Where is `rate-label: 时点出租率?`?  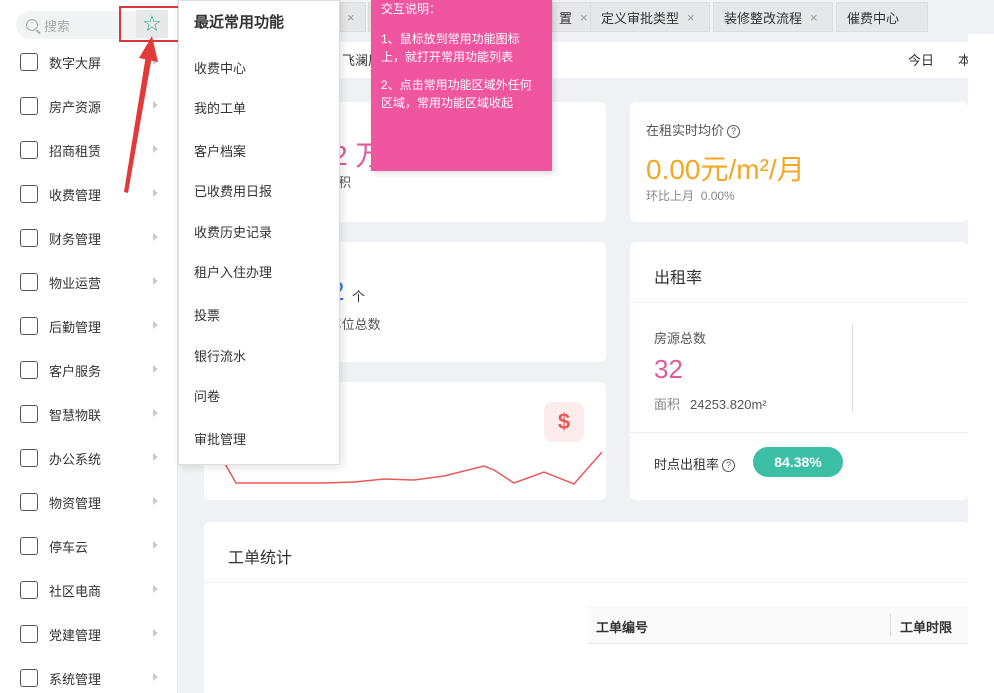
rate-label: 时点出租率? is located at coordinates (695, 463).